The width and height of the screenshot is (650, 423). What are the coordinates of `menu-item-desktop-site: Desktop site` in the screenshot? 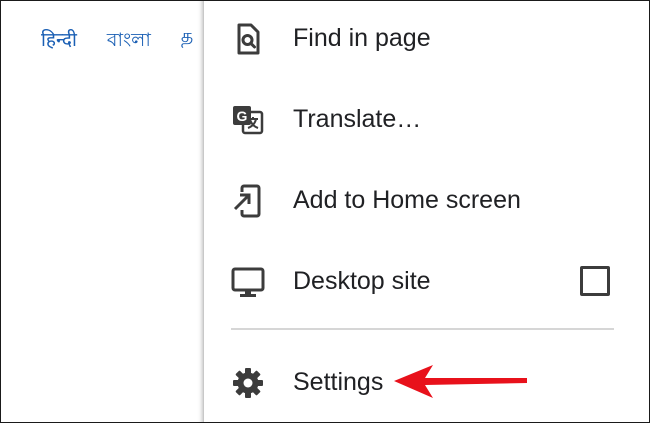 It's located at (426, 281).